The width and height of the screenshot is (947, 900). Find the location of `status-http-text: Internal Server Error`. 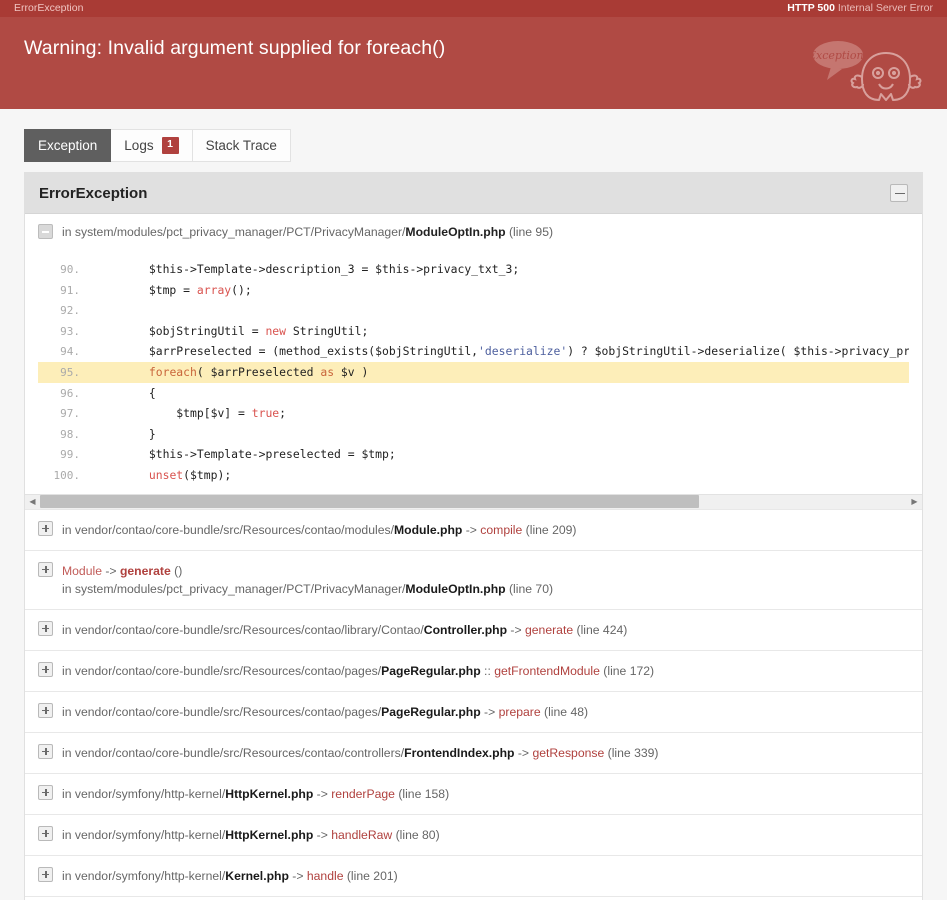

status-http-text: Internal Server Error is located at coordinates (885, 8).